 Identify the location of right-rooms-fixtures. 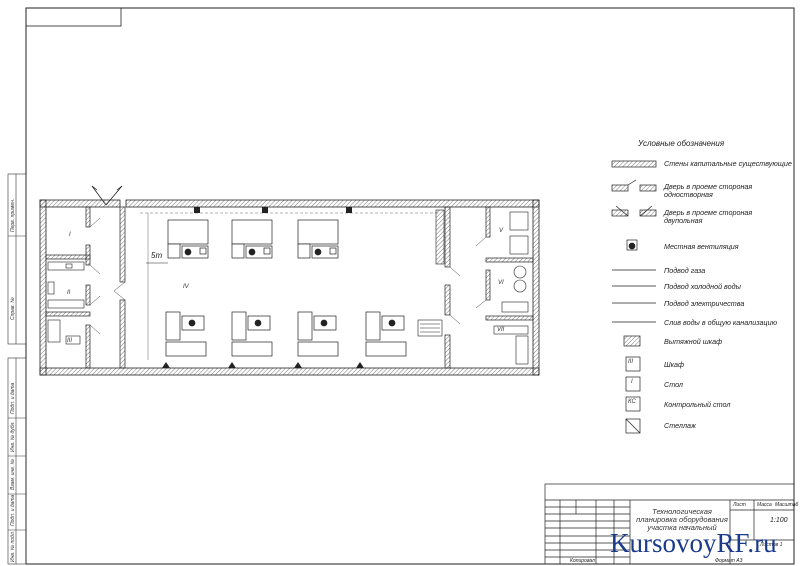
(473, 287).